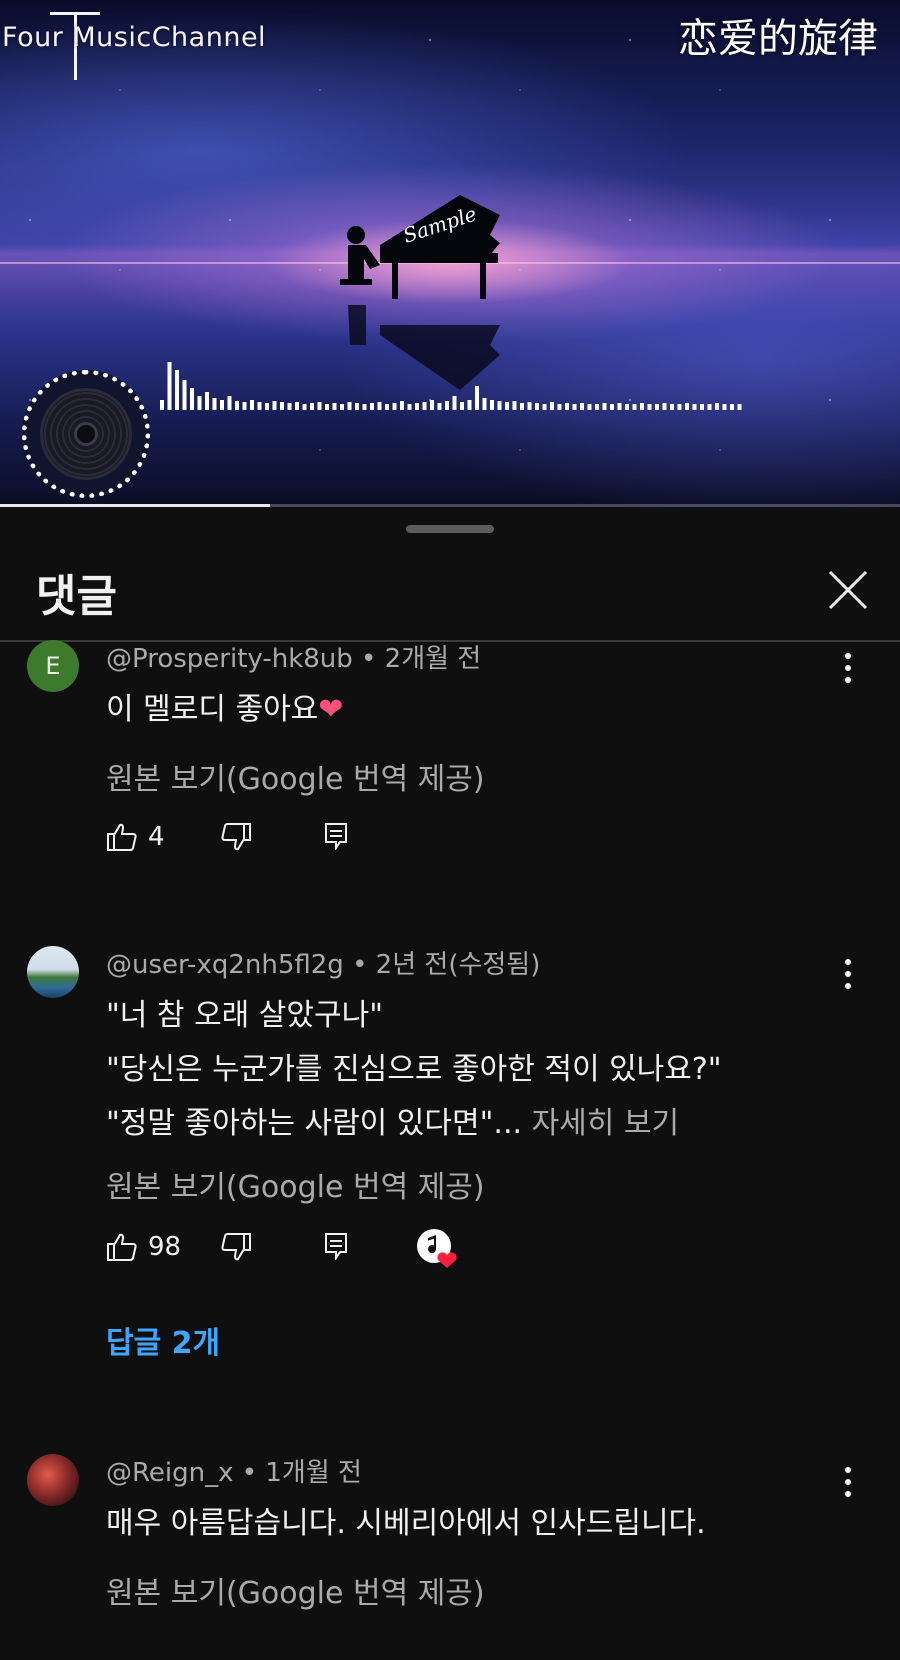  What do you see at coordinates (224, 706) in the screenshot?
I see `comment-text: 이 멜로디 좋아요❤` at bounding box center [224, 706].